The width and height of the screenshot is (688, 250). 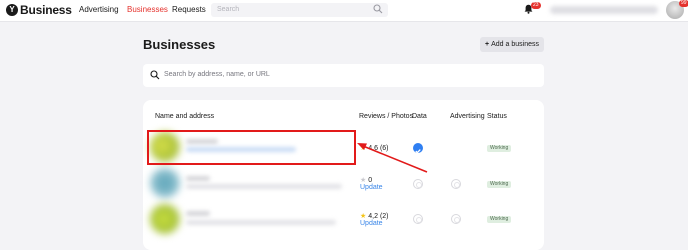 What do you see at coordinates (147, 9) in the screenshot?
I see `nav-businesses: Businesses` at bounding box center [147, 9].